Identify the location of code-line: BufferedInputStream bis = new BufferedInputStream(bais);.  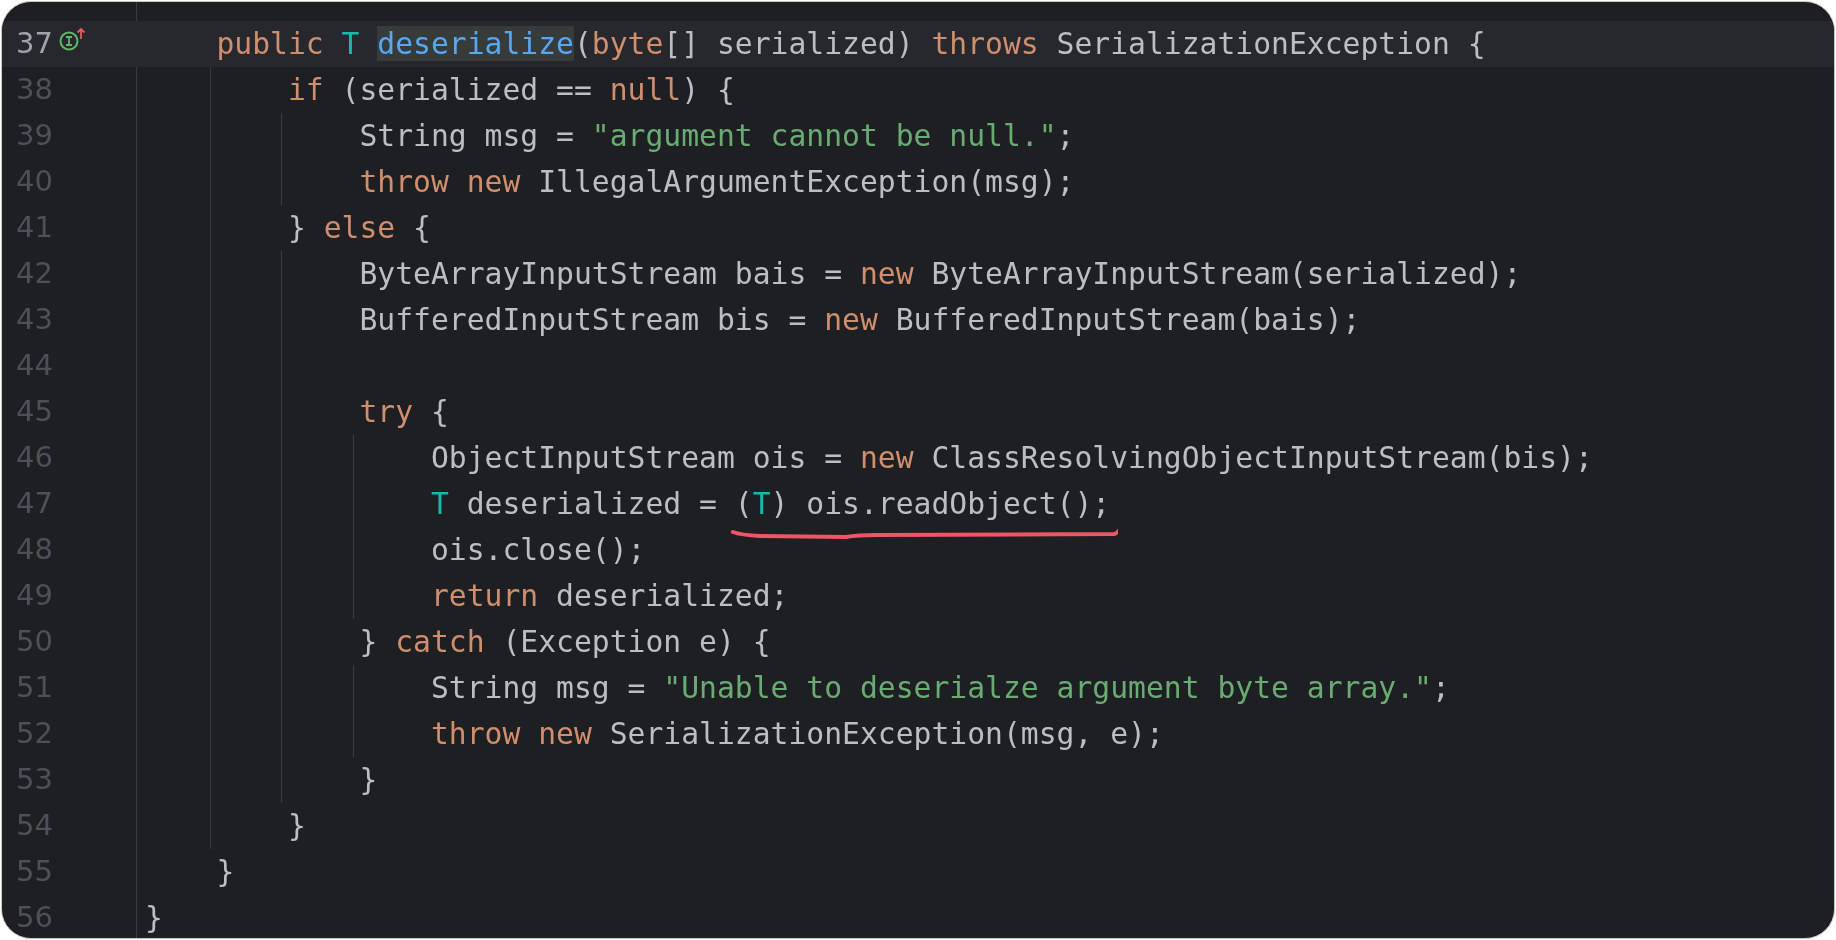
(859, 320).